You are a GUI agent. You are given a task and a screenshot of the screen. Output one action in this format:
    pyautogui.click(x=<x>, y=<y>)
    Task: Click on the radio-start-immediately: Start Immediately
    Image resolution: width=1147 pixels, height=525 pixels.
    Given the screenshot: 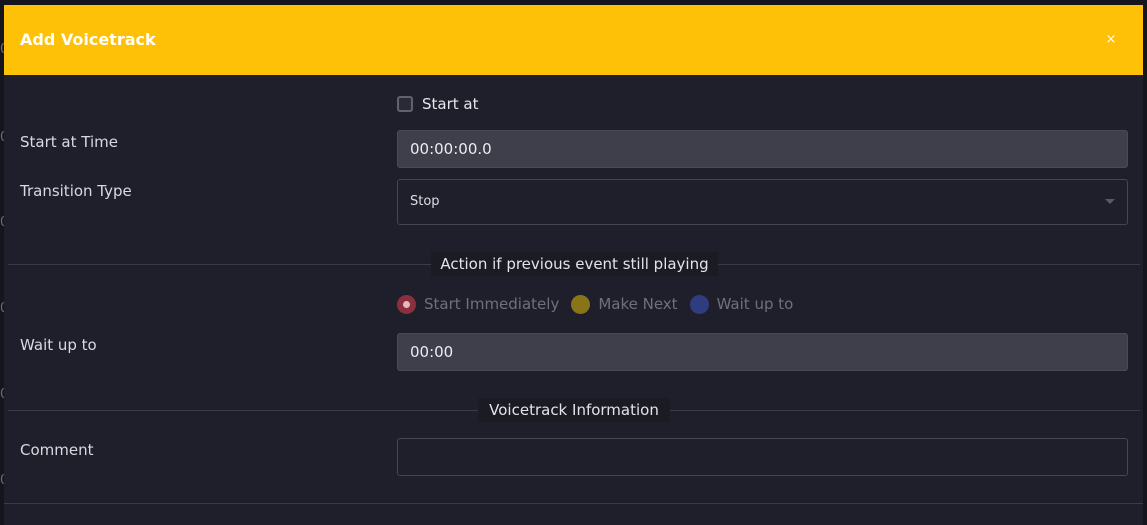 What is the action you would take?
    pyautogui.click(x=478, y=304)
    